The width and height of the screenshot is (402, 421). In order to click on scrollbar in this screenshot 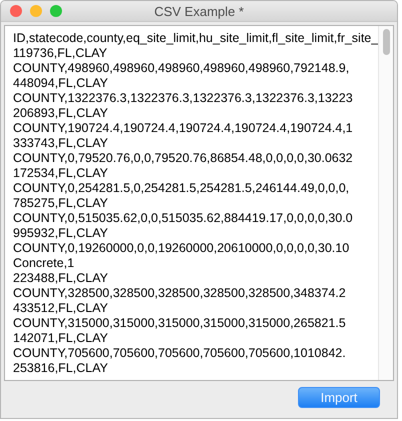, I will do `click(385, 203)`.